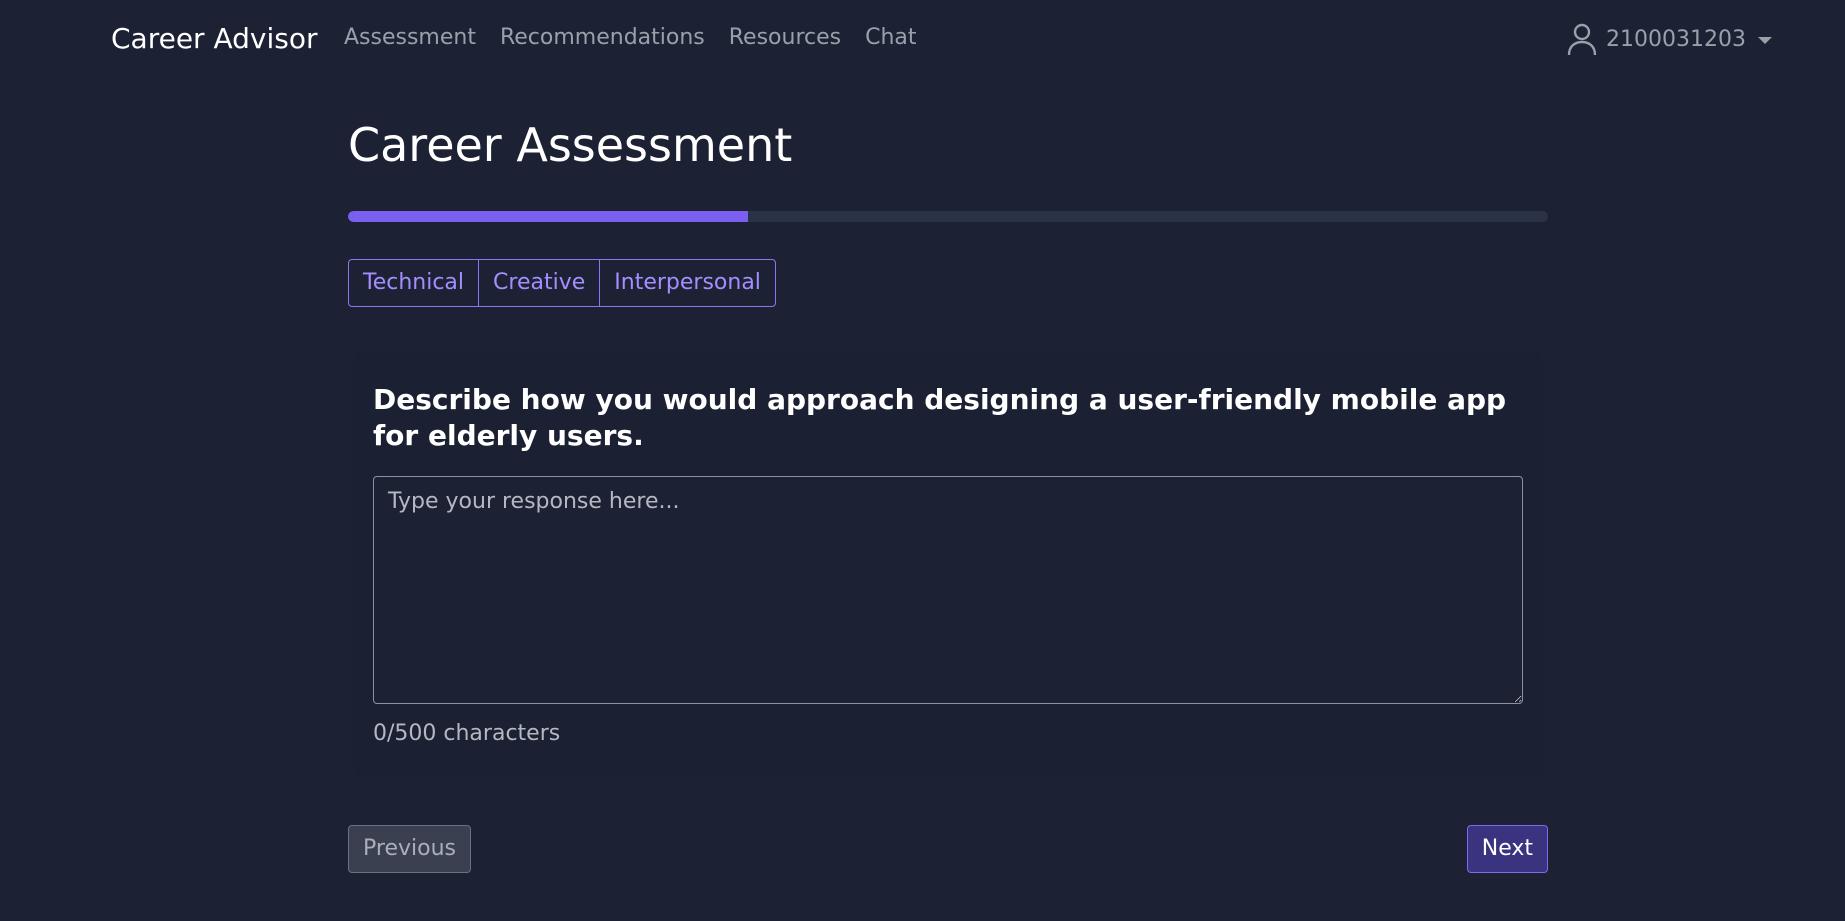 The image size is (1845, 921). What do you see at coordinates (890, 37) in the screenshot?
I see `nav-link-chat: Chat` at bounding box center [890, 37].